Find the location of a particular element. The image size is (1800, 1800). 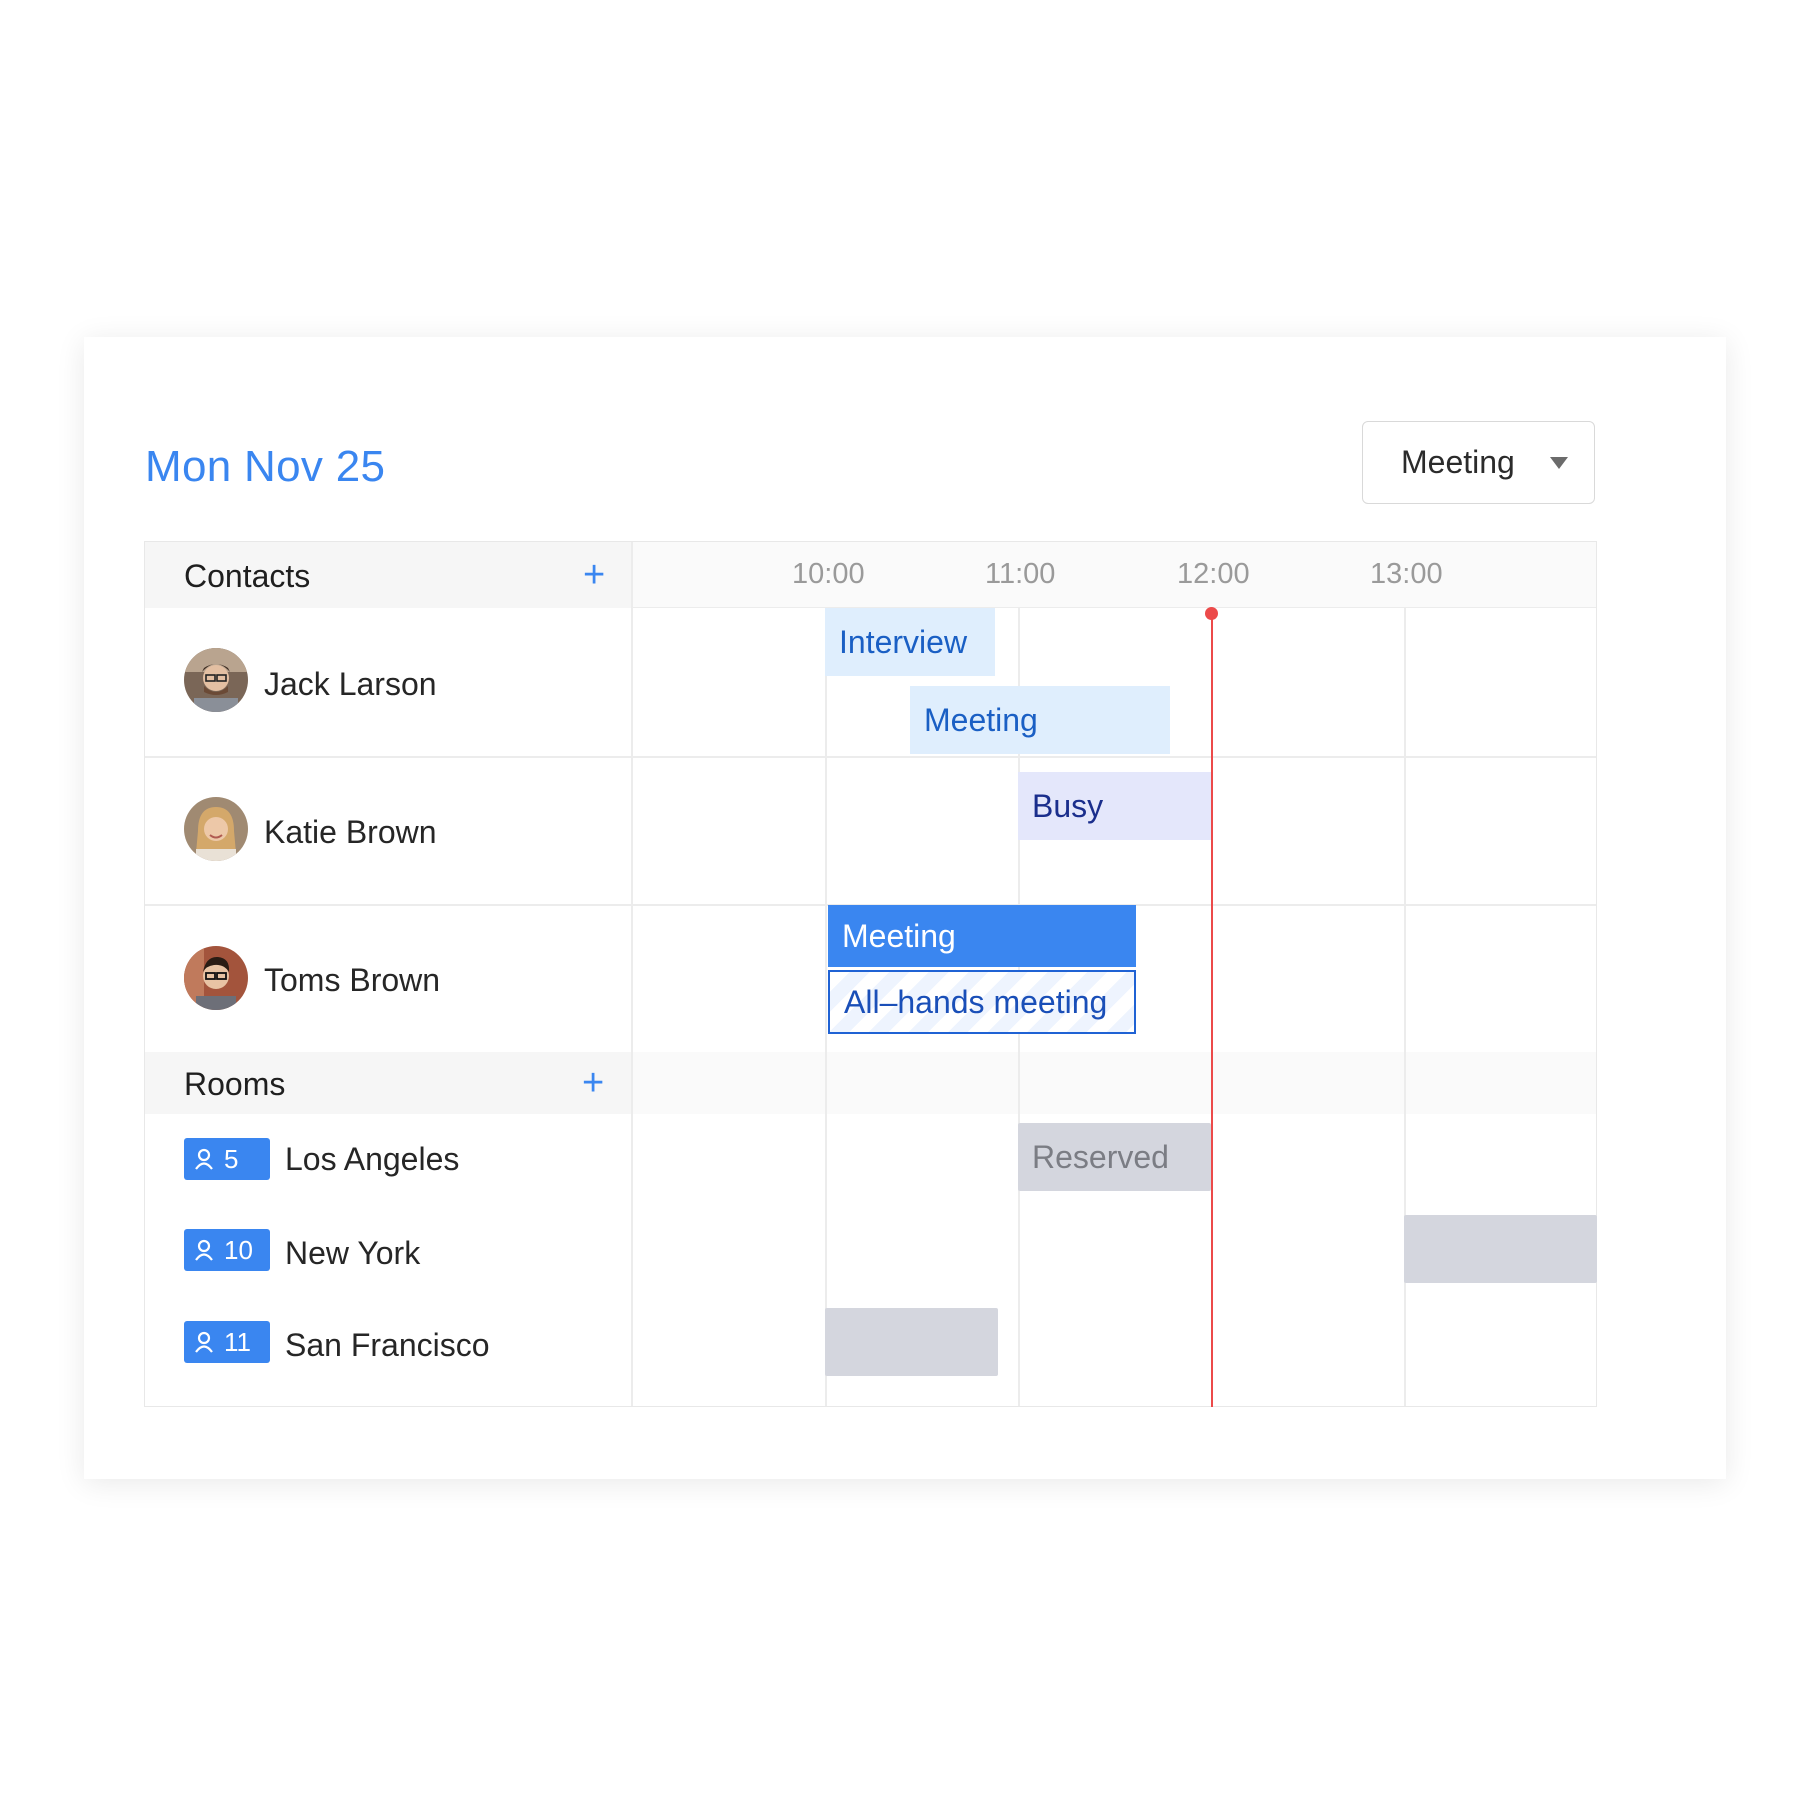

room-capacity-badge: 10 is located at coordinates (227, 1250).